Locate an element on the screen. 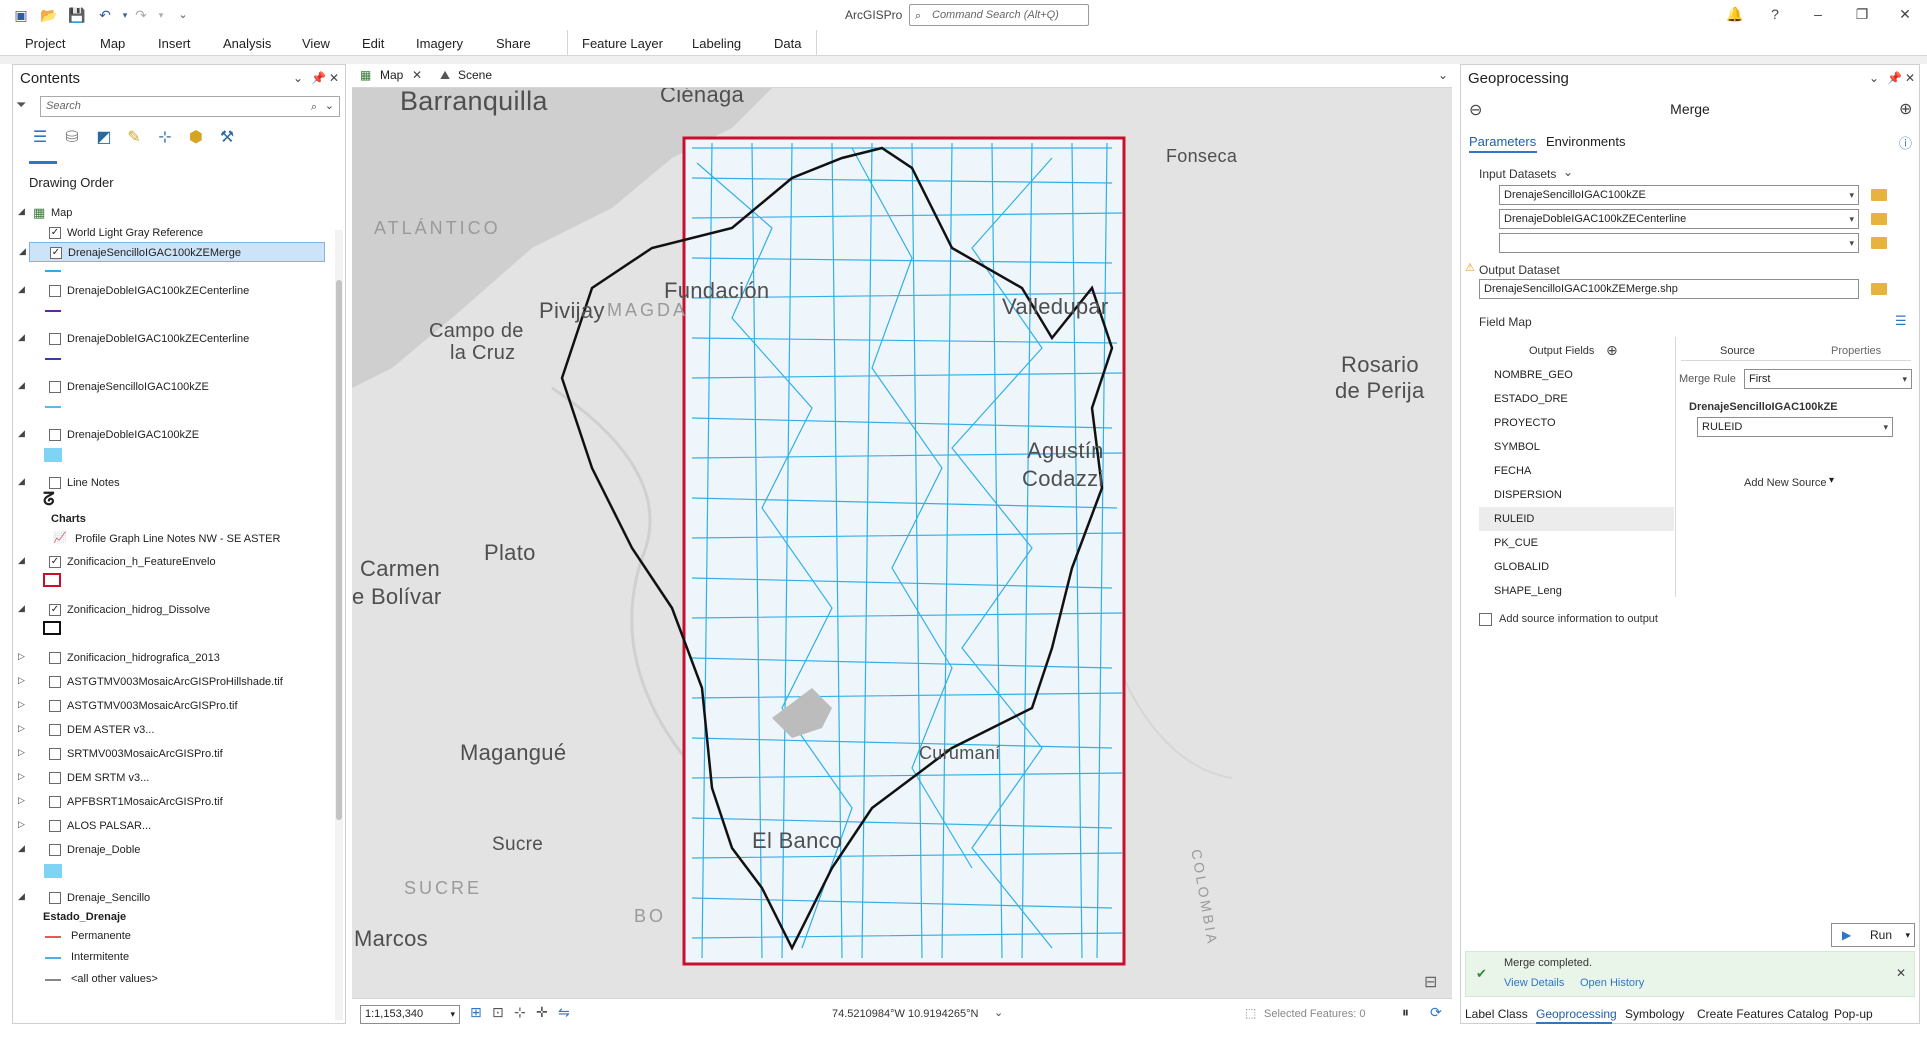 The width and height of the screenshot is (1927, 1038). squiggle-line-symbol-icon: ᘔ is located at coordinates (49, 499).